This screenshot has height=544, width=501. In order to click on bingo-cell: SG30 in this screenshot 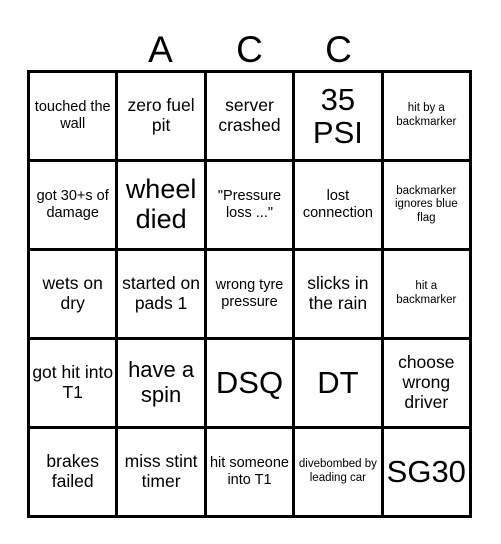, I will do `click(427, 473)`.